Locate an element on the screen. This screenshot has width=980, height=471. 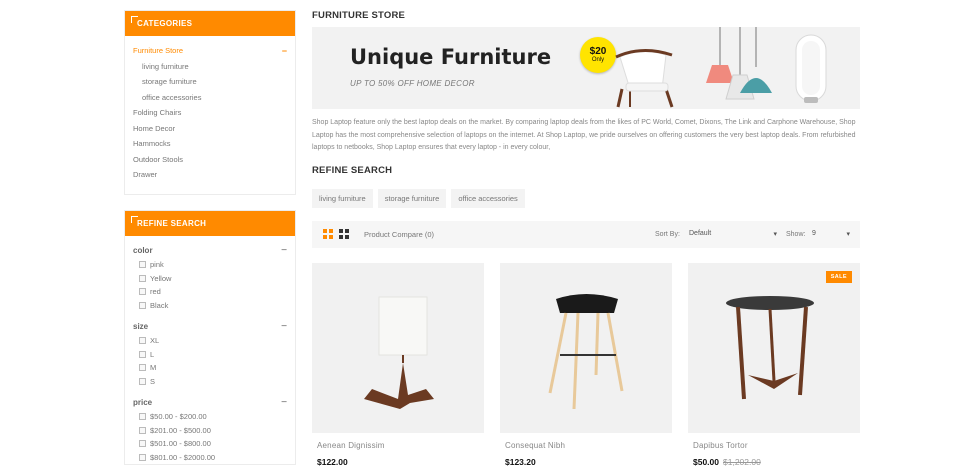
filter-option: XL is located at coordinates (210, 341).